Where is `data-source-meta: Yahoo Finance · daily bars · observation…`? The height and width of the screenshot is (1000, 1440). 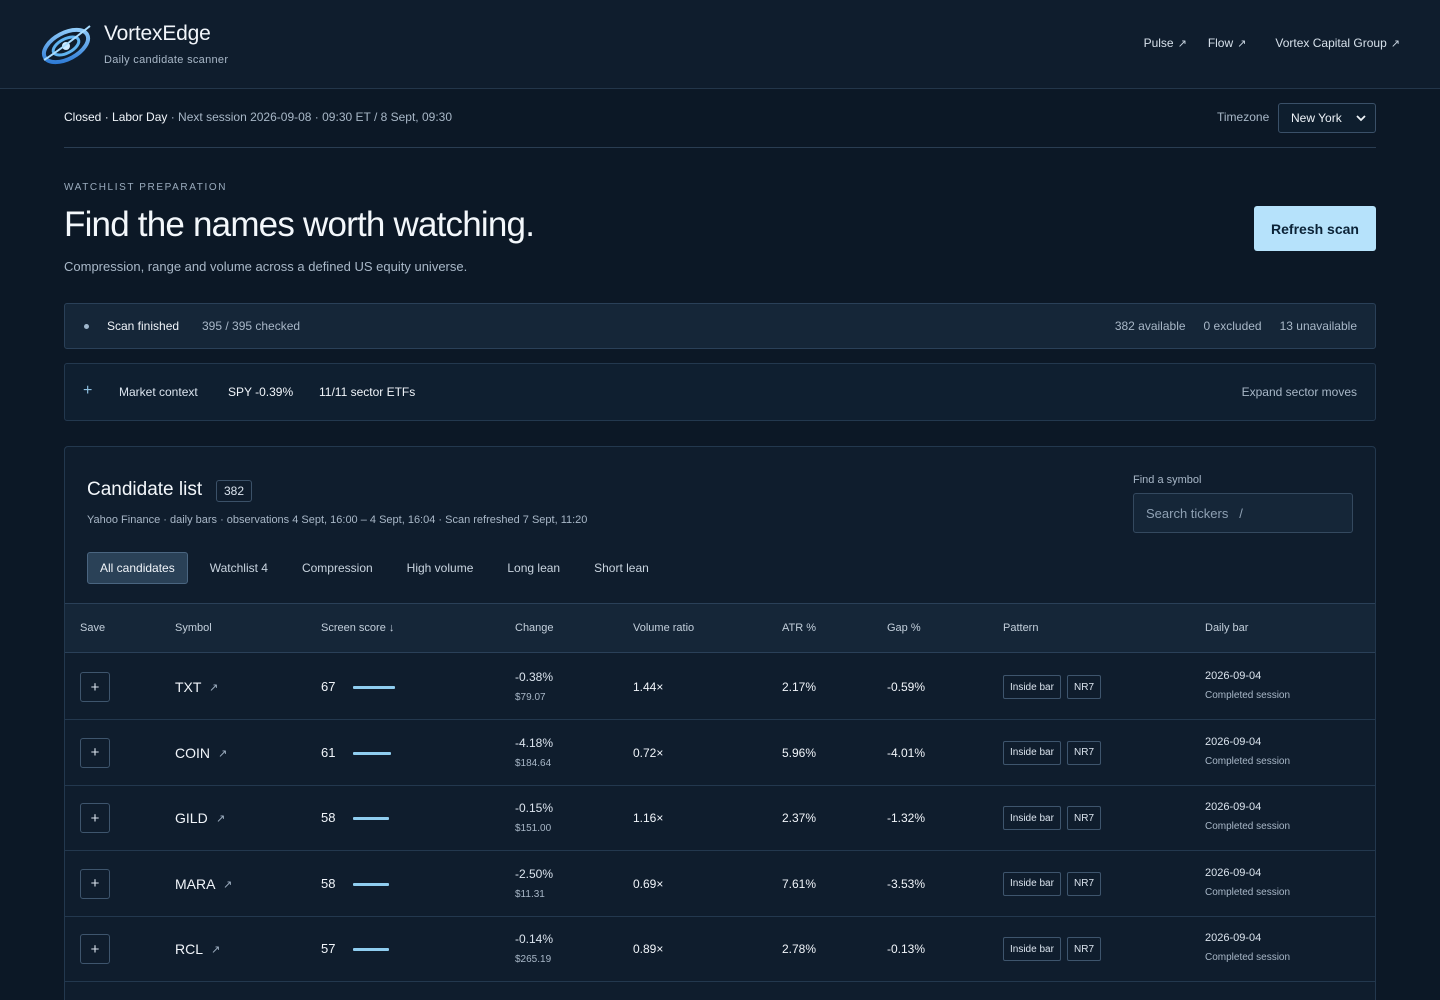 data-source-meta: Yahoo Finance · daily bars · observation… is located at coordinates (337, 520).